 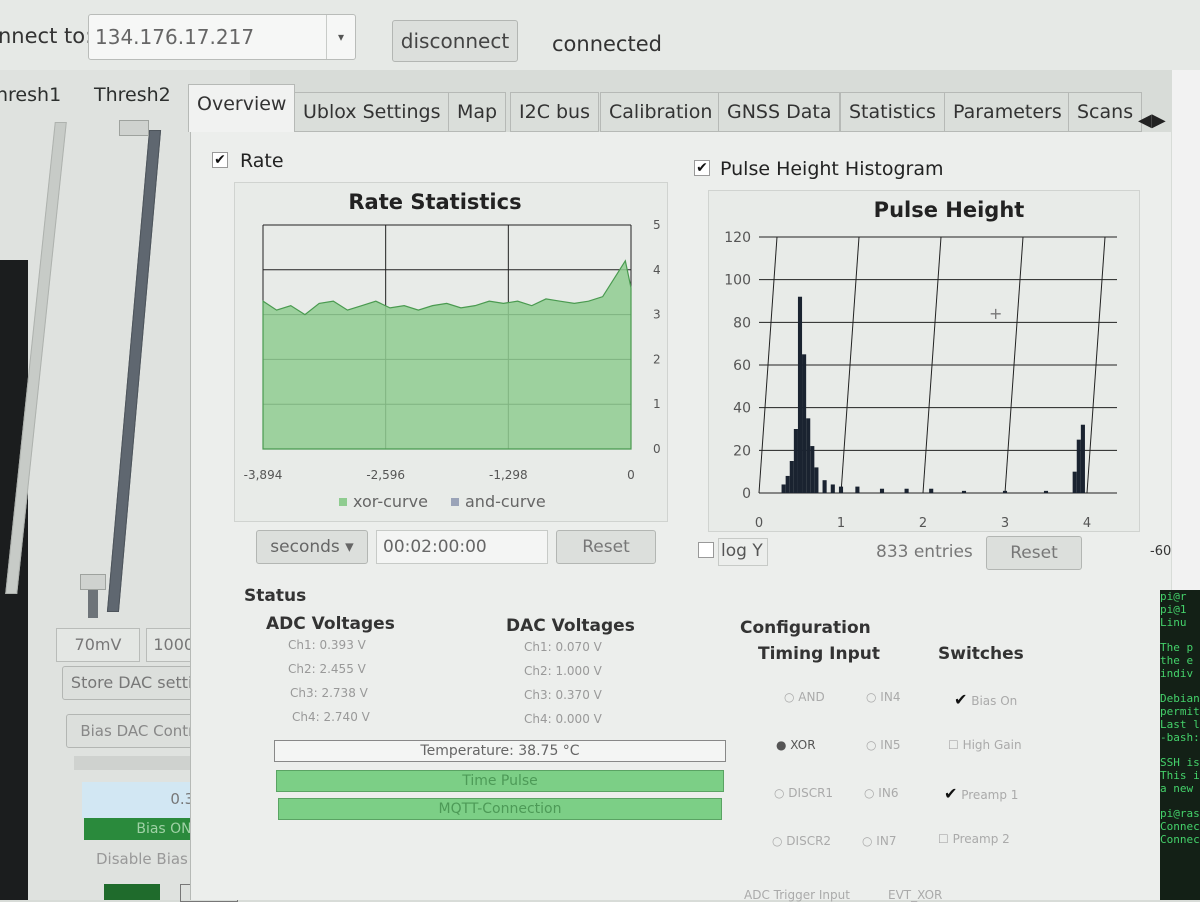 I want to click on terminal-line: The p, so click(x=1177, y=647).